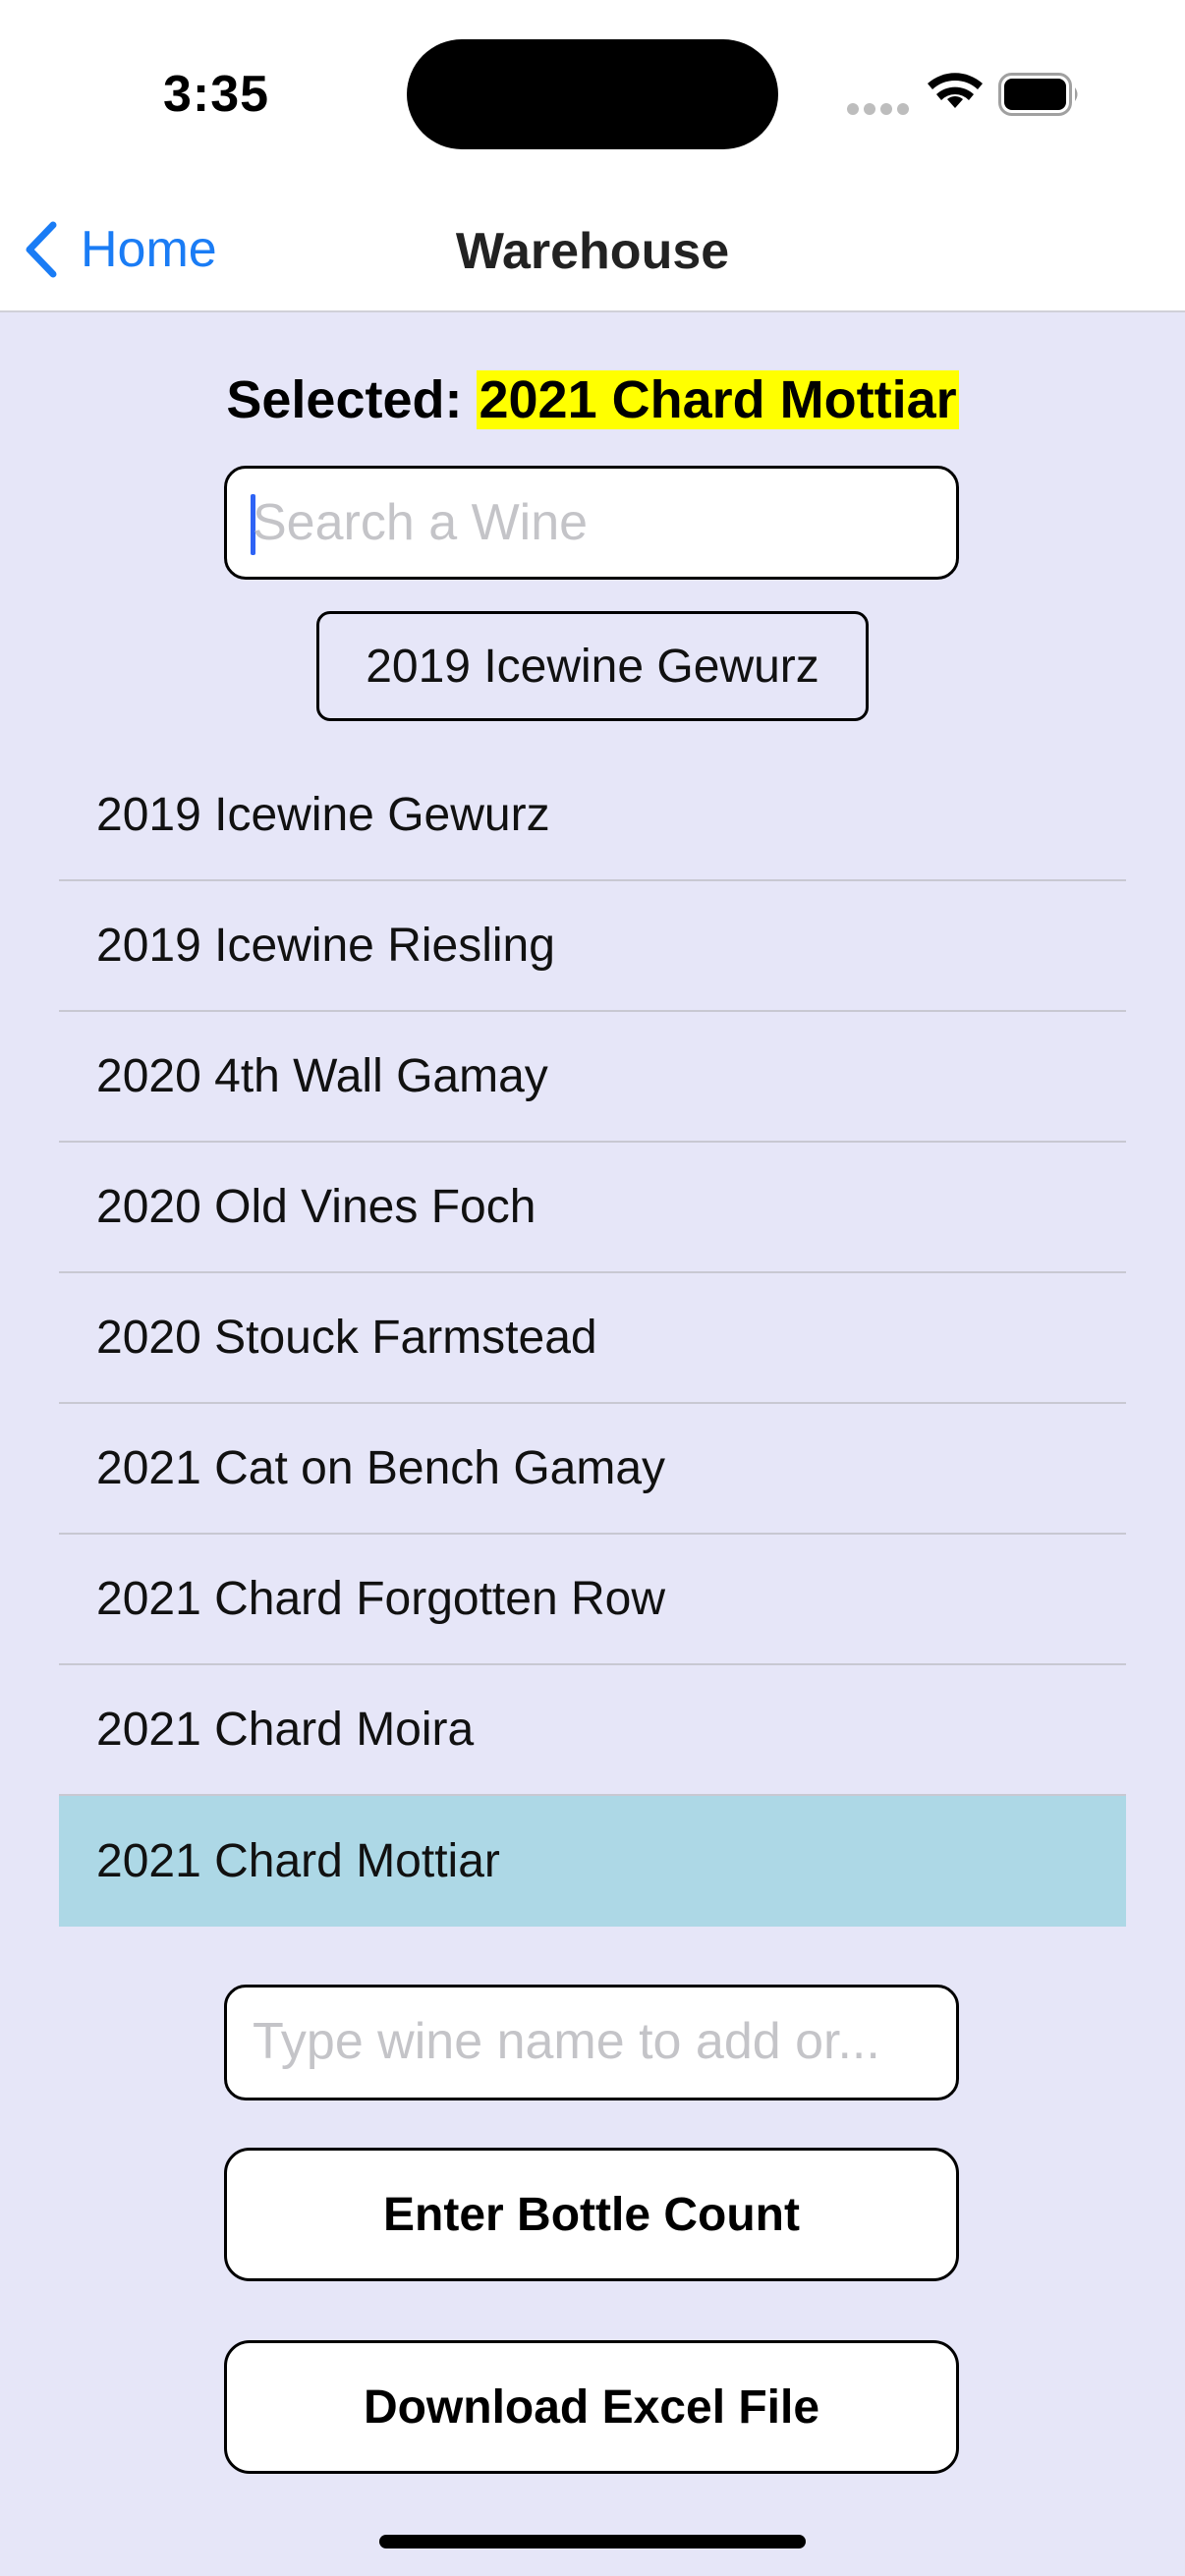 The image size is (1185, 2576). I want to click on status-bar: 3:35, so click(592, 93).